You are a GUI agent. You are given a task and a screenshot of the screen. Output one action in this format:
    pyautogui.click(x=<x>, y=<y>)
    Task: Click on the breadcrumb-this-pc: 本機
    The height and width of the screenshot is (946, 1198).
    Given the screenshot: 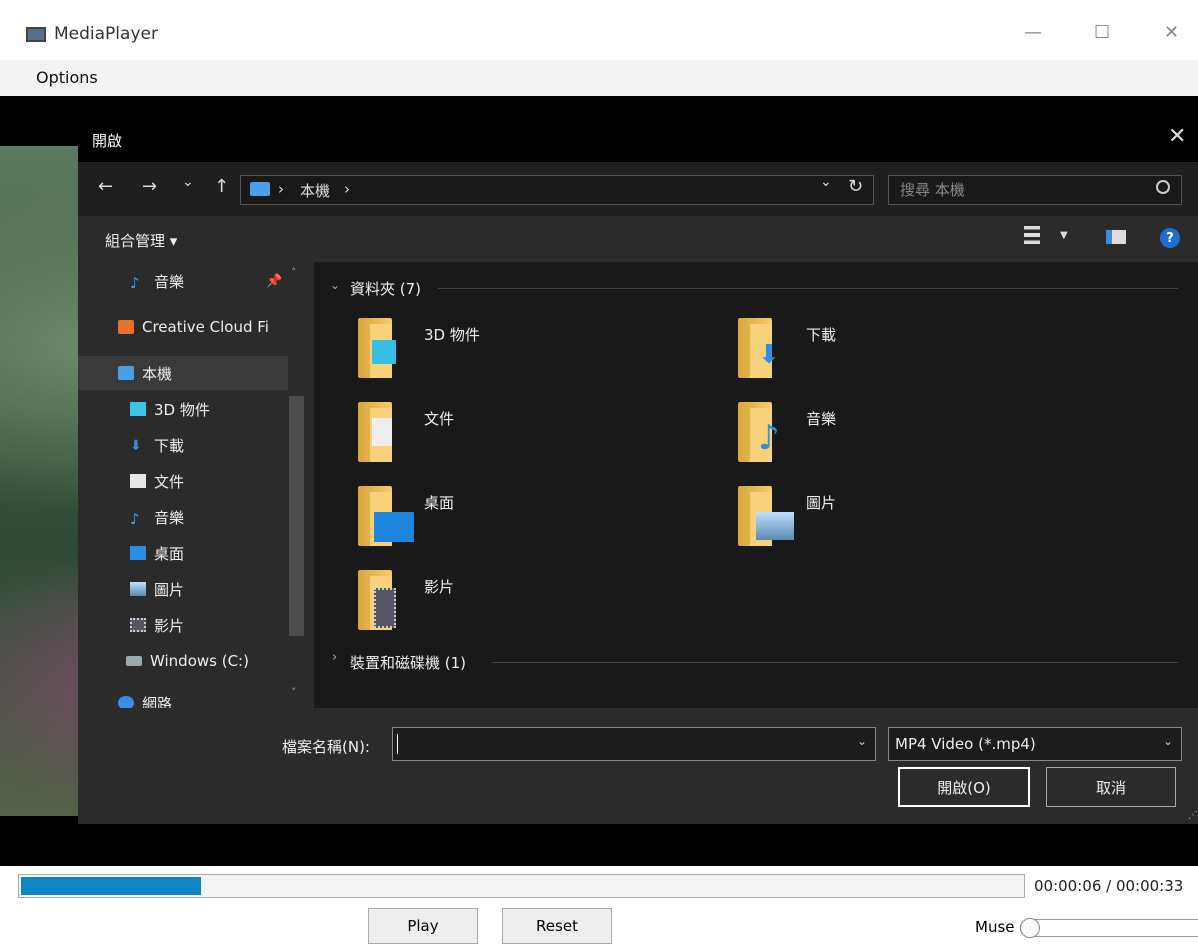 What is the action you would take?
    pyautogui.click(x=315, y=190)
    